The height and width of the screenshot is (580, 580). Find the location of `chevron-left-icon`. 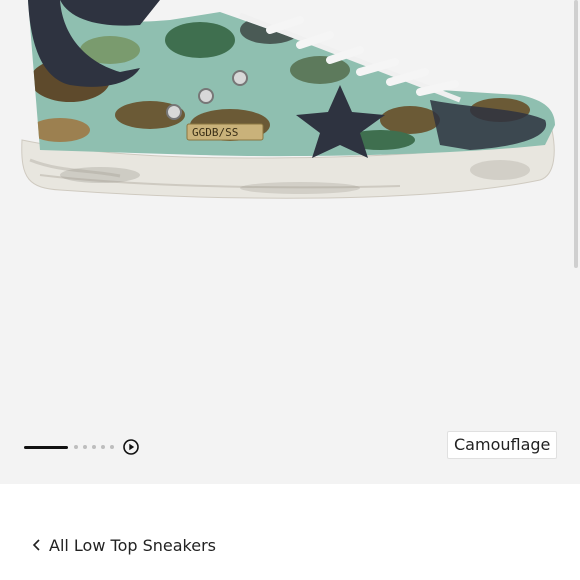

chevron-left-icon is located at coordinates (36, 545).